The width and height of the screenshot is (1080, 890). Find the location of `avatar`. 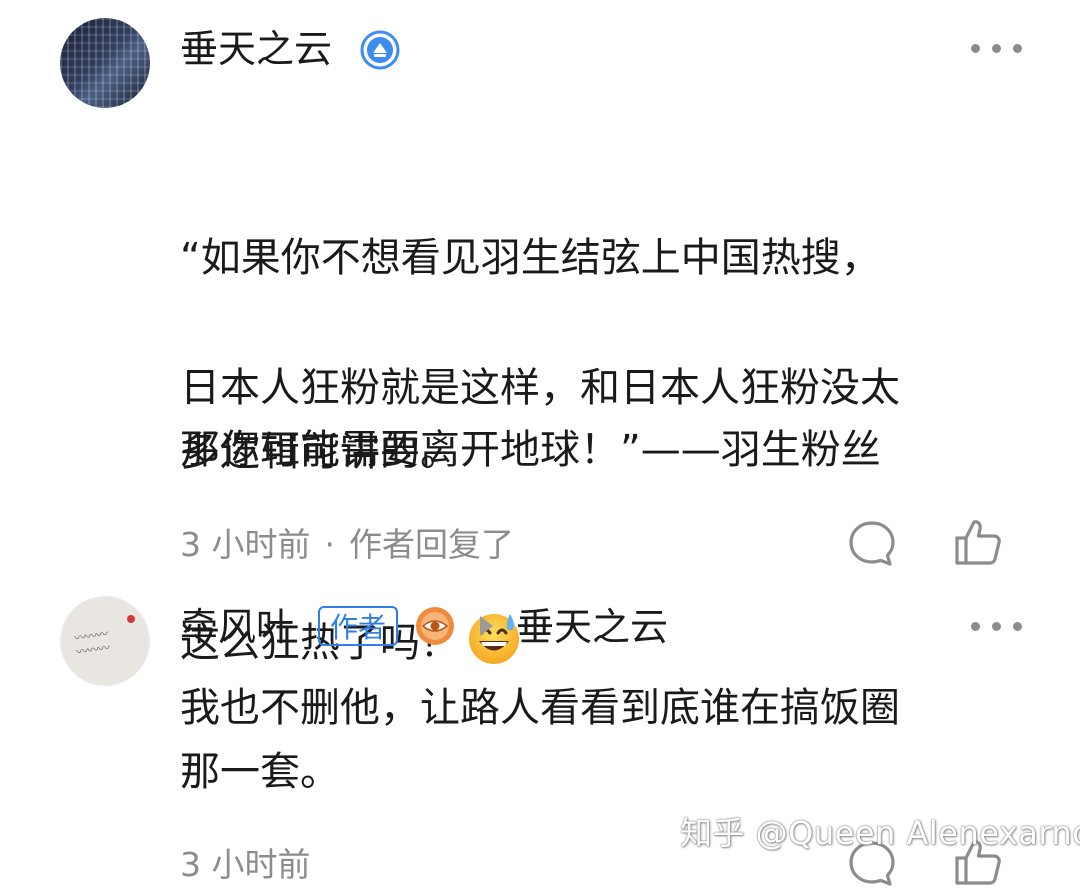

avatar is located at coordinates (105, 63).